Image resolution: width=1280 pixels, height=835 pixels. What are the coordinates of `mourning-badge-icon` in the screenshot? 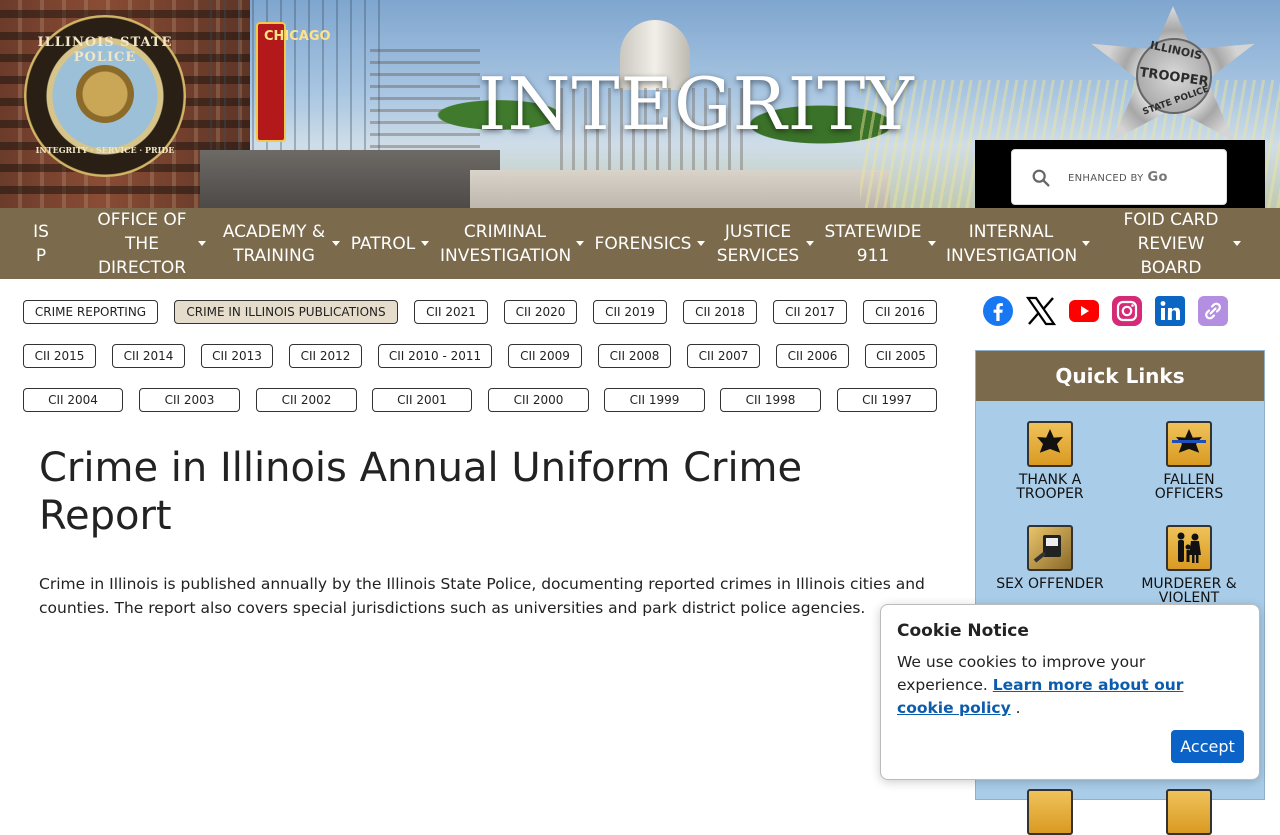 It's located at (1189, 444).